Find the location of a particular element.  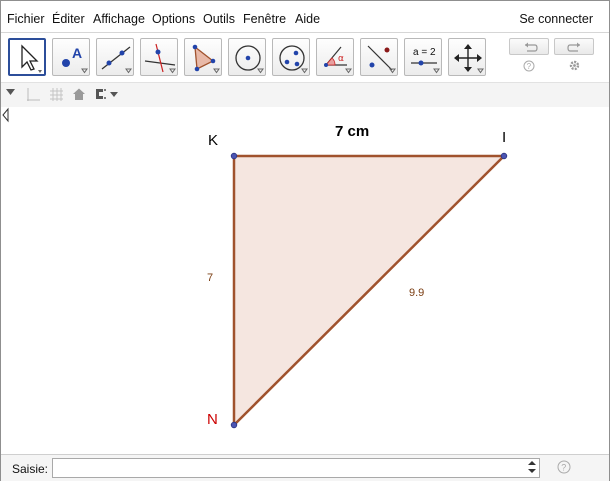

menu-editer: Éditer is located at coordinates (68, 19).